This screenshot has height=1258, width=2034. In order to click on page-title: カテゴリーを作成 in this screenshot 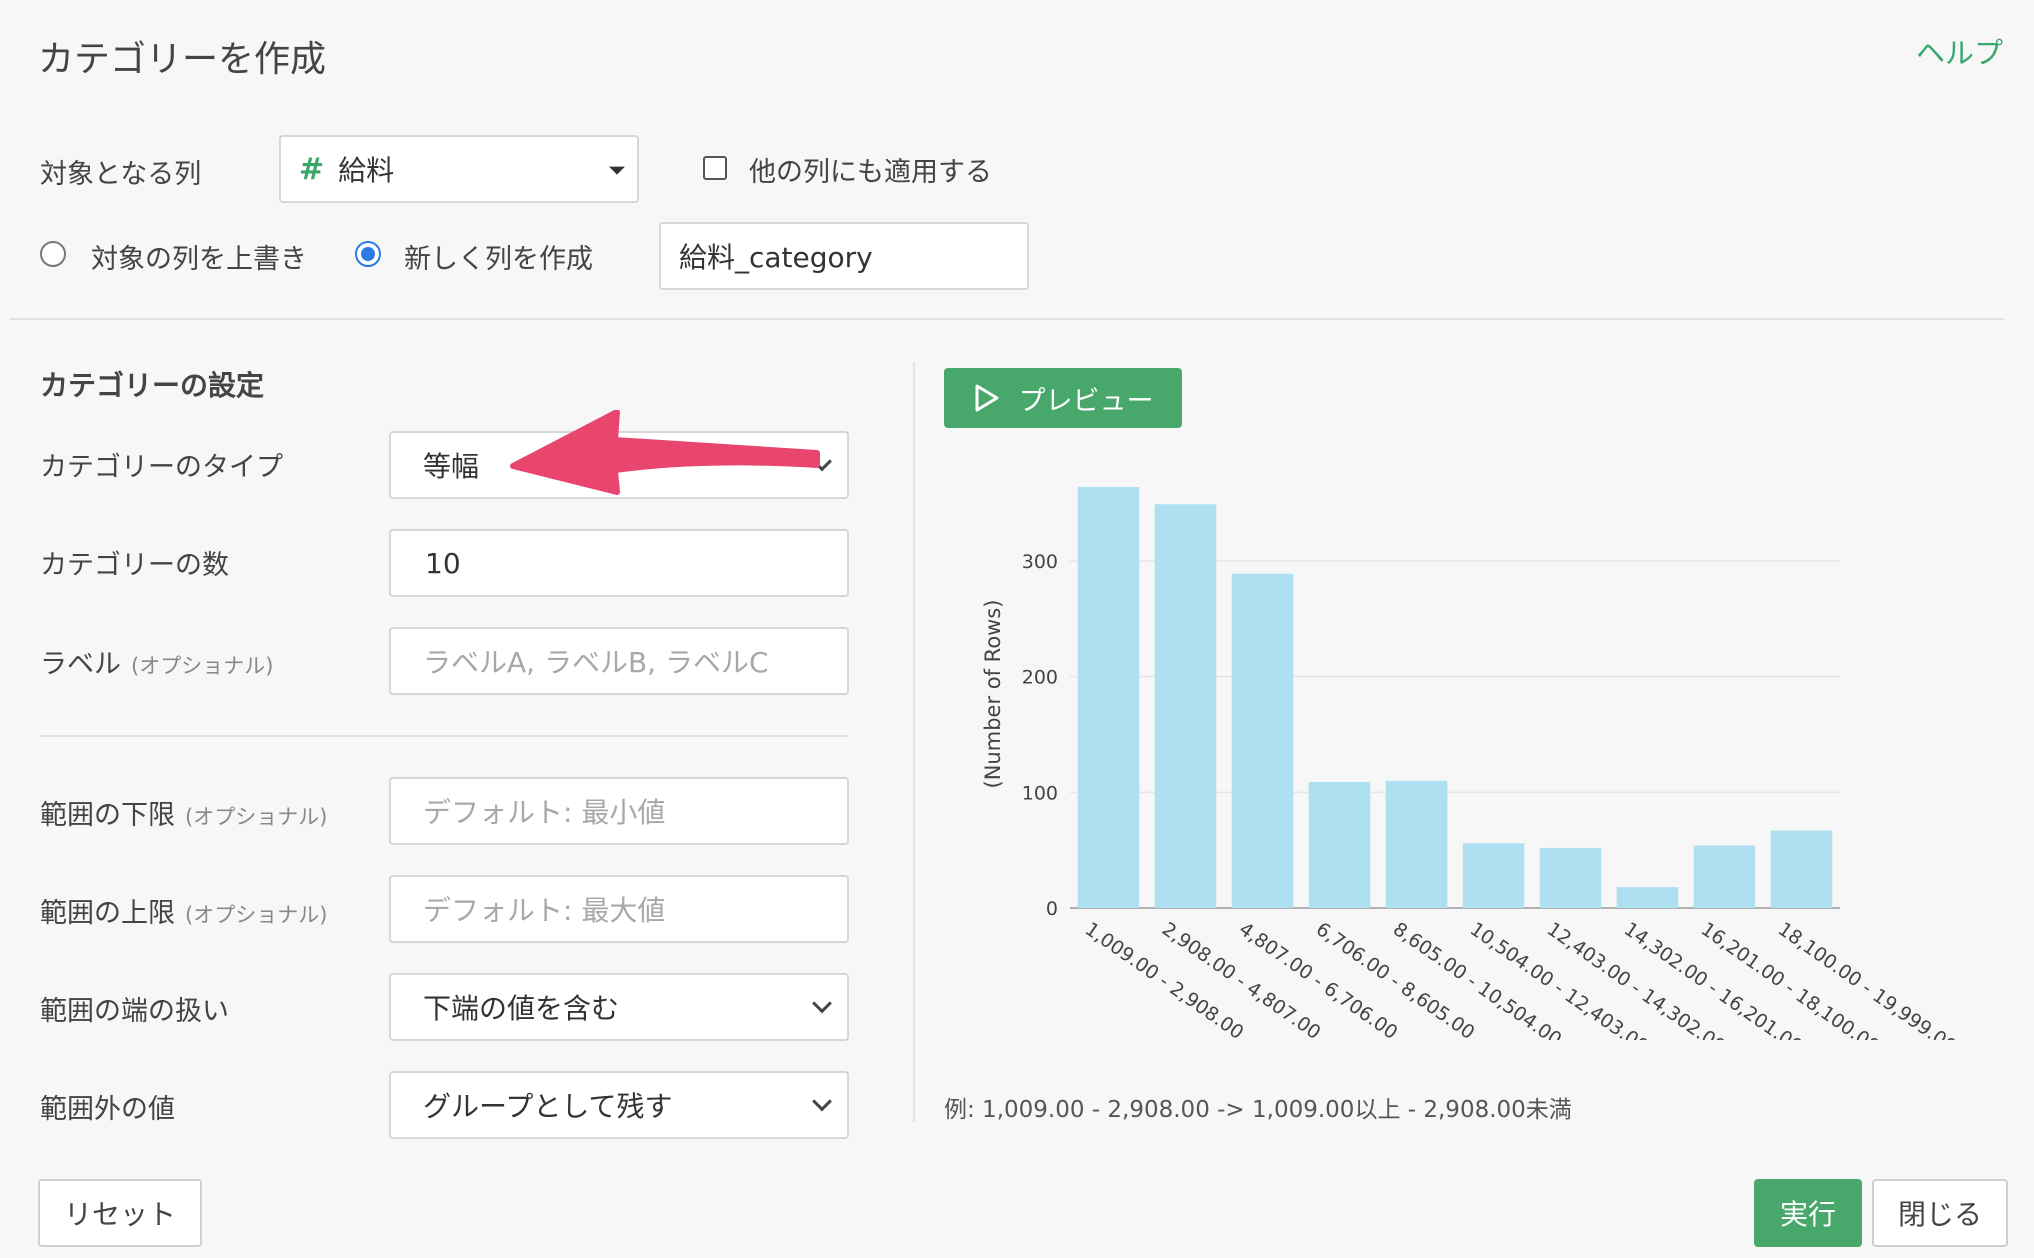, I will do `click(182, 59)`.